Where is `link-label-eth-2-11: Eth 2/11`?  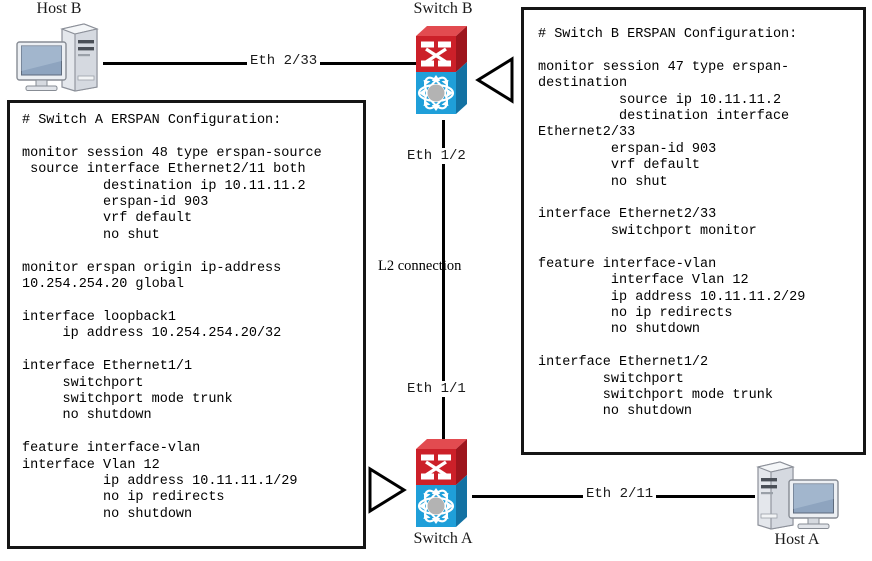
link-label-eth-2-11: Eth 2/11 is located at coordinates (620, 494).